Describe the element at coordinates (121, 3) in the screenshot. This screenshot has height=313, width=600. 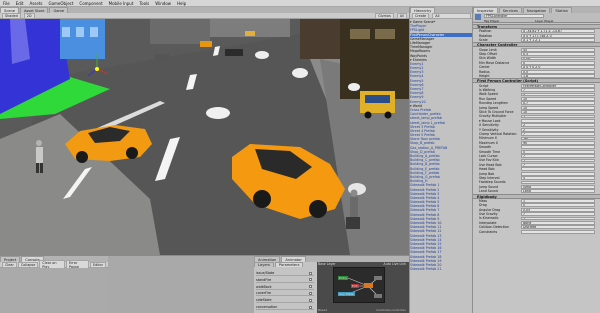
I see `menu-mobile-input: Mobile Input` at that location.